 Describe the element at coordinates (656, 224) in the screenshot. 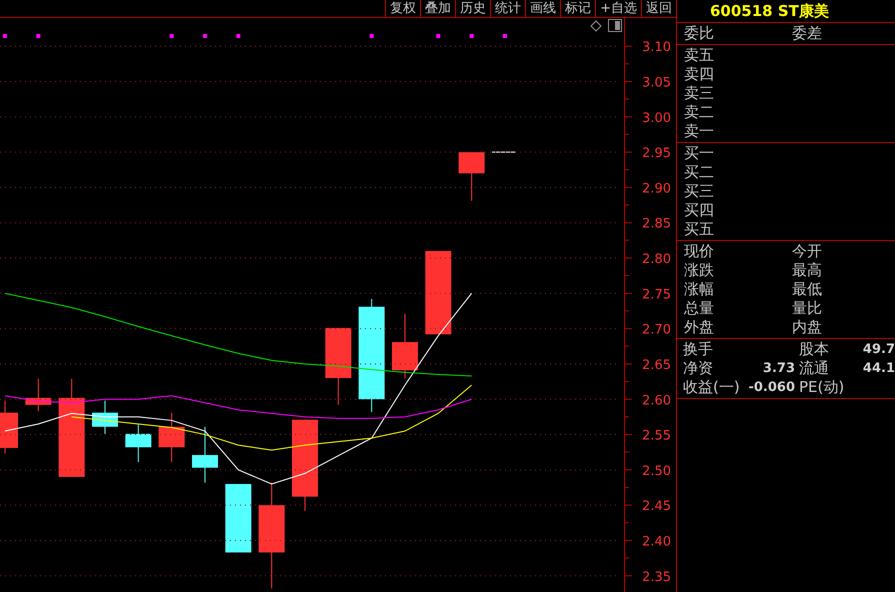

I see `price-label: 2.85` at that location.